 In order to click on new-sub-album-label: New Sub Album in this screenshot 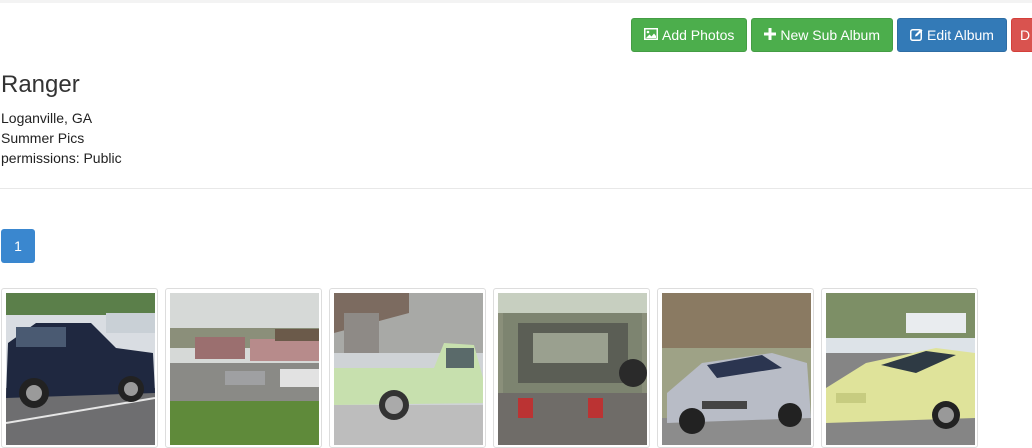, I will do `click(830, 35)`.